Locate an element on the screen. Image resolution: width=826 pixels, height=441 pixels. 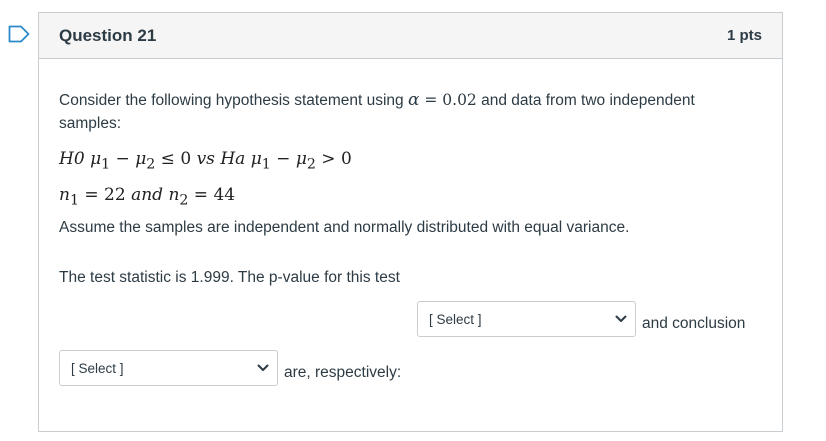
statement-middle-text: and conclusion is located at coordinates (694, 323).